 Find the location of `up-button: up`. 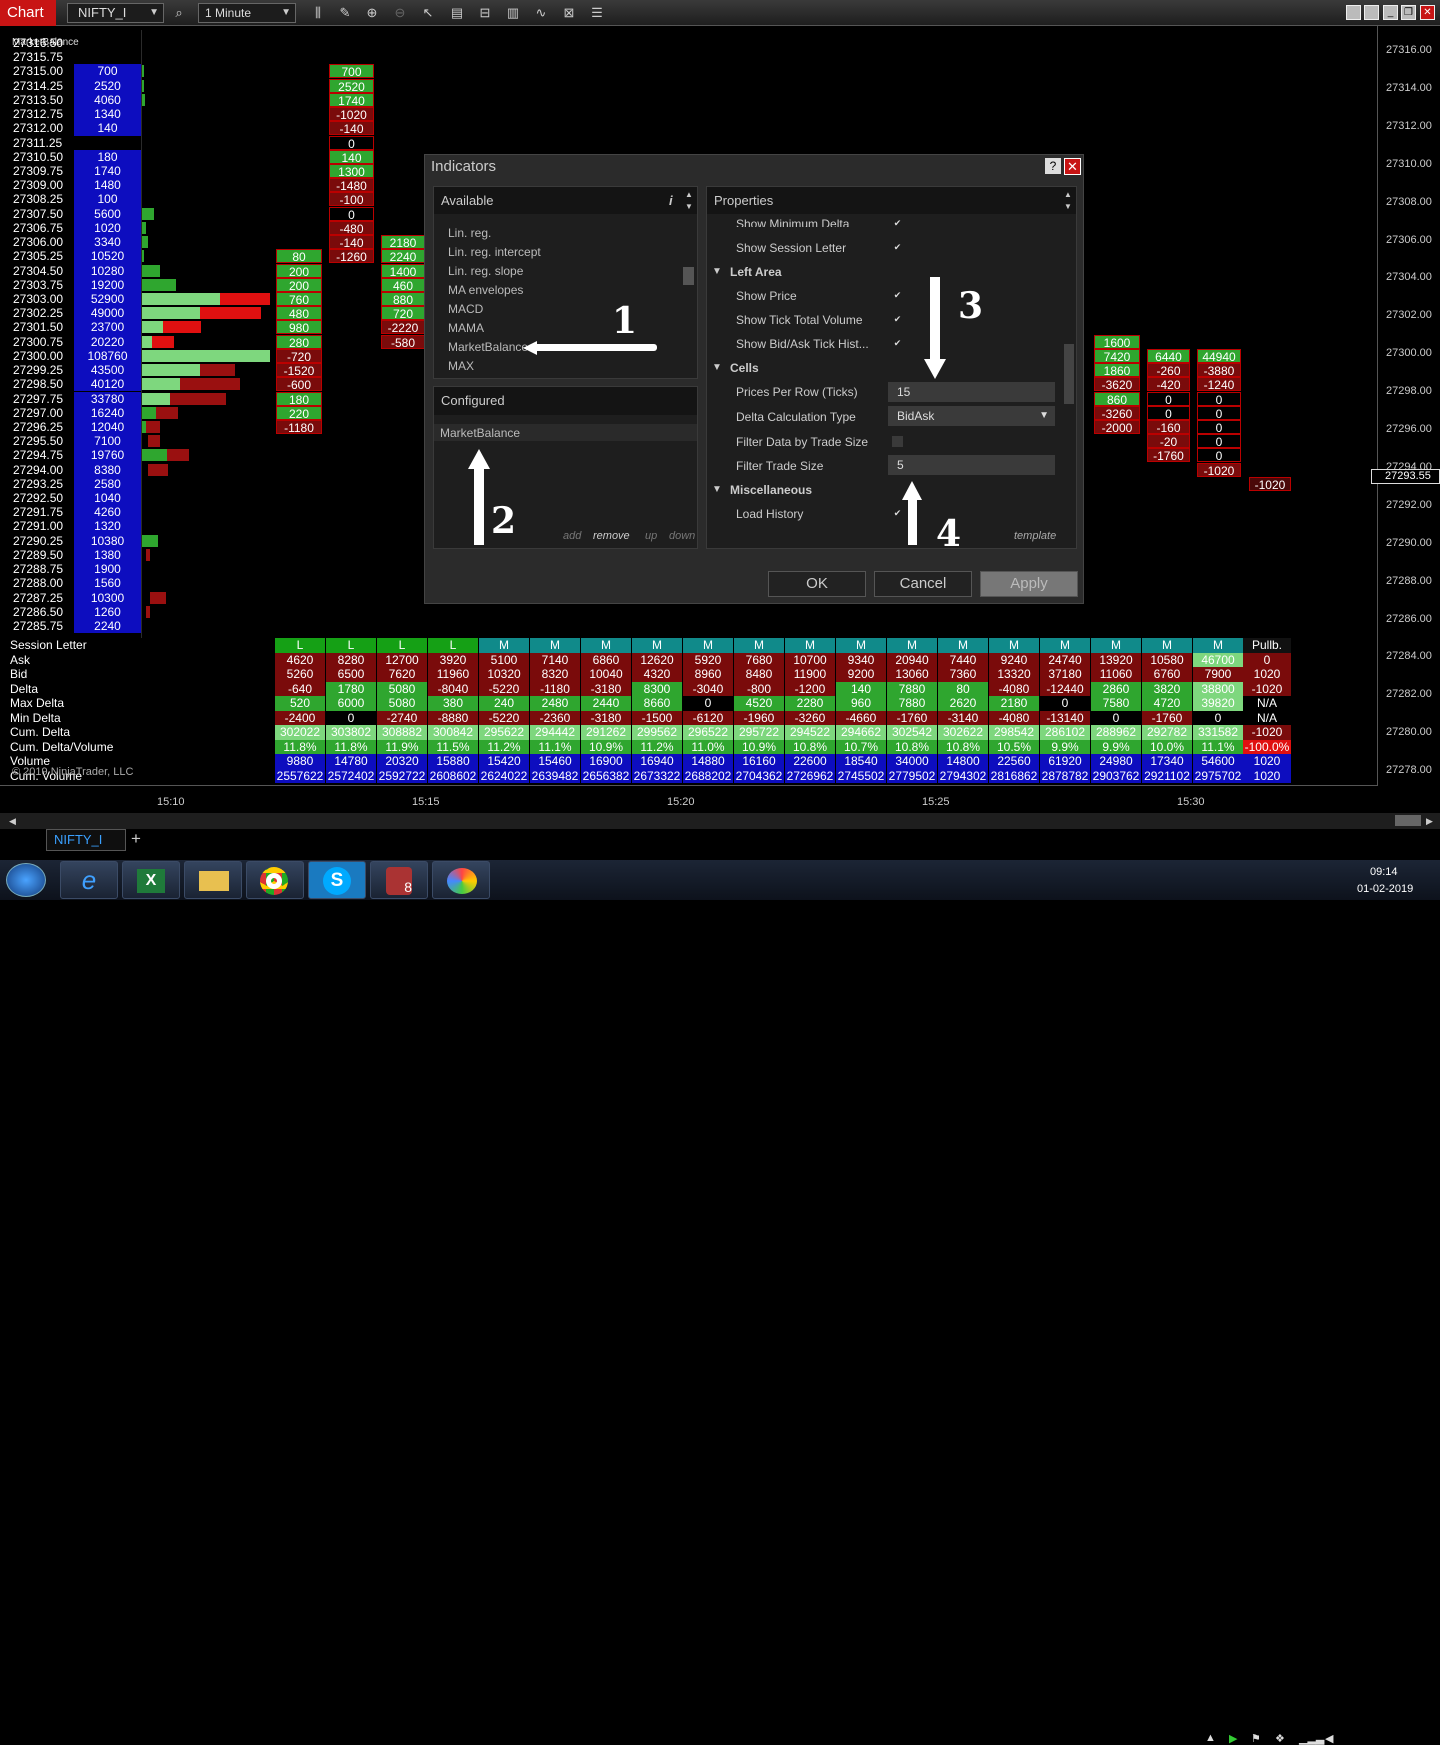

up-button: up is located at coordinates (651, 536).